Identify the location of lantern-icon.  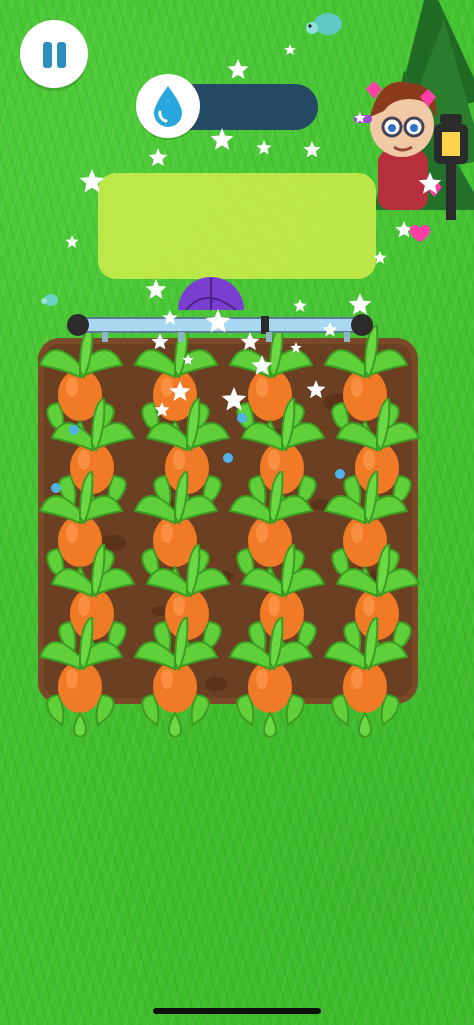
(451, 167).